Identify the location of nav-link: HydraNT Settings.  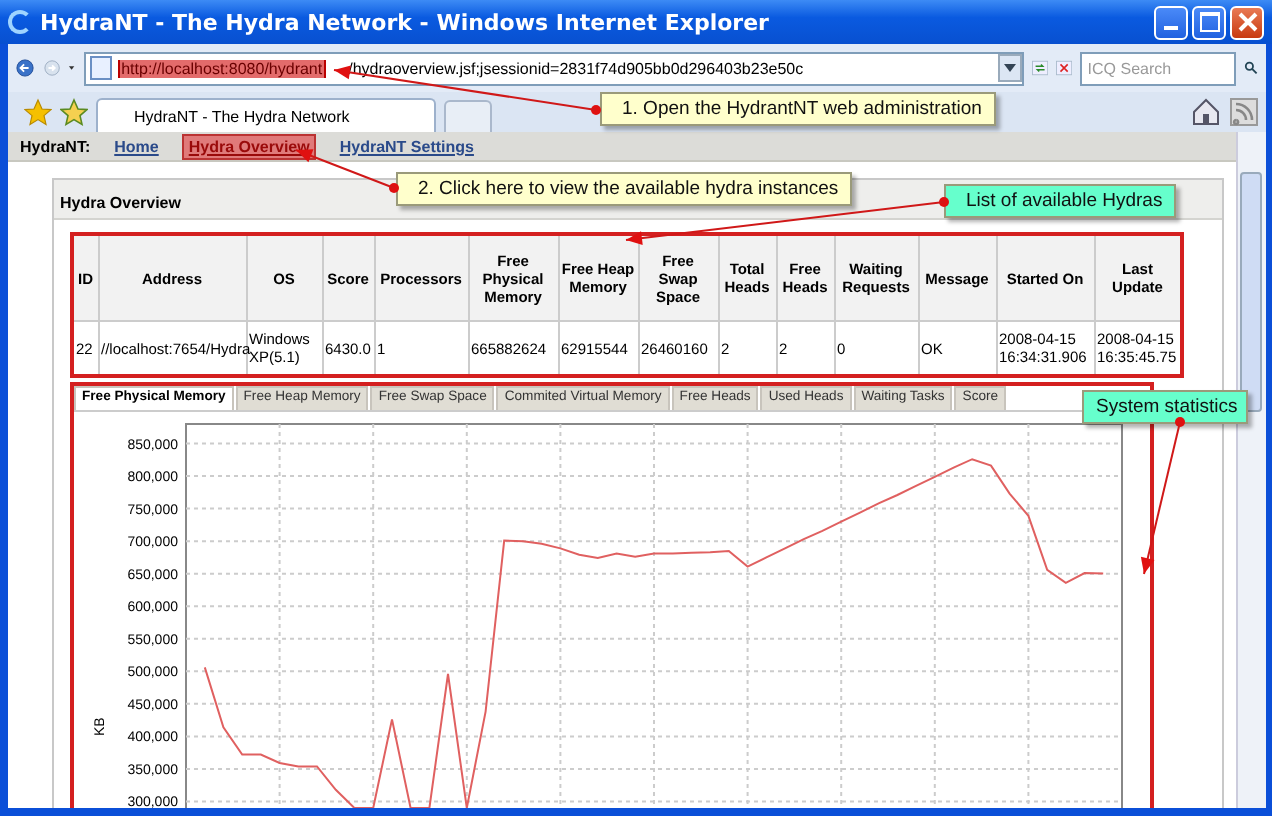
(406, 146).